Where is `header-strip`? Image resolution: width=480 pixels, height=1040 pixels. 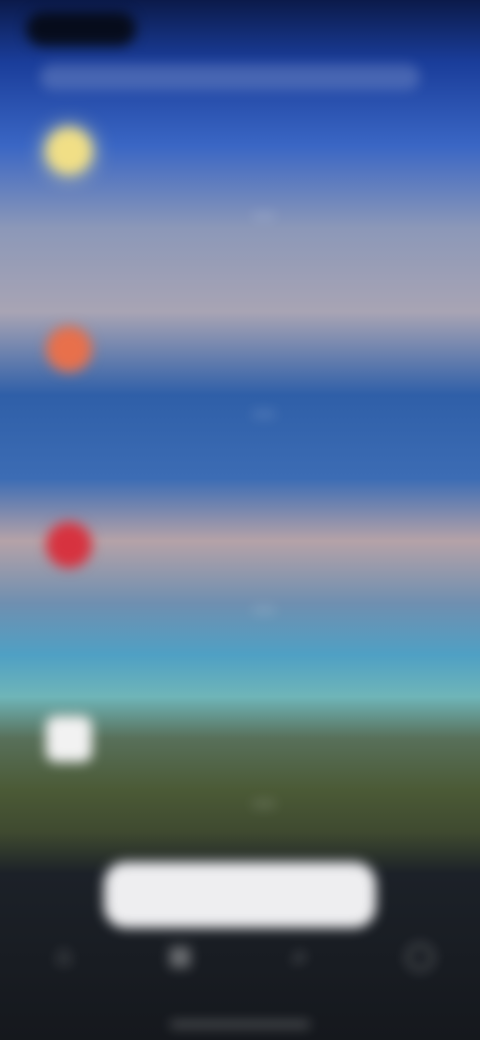 header-strip is located at coordinates (230, 77).